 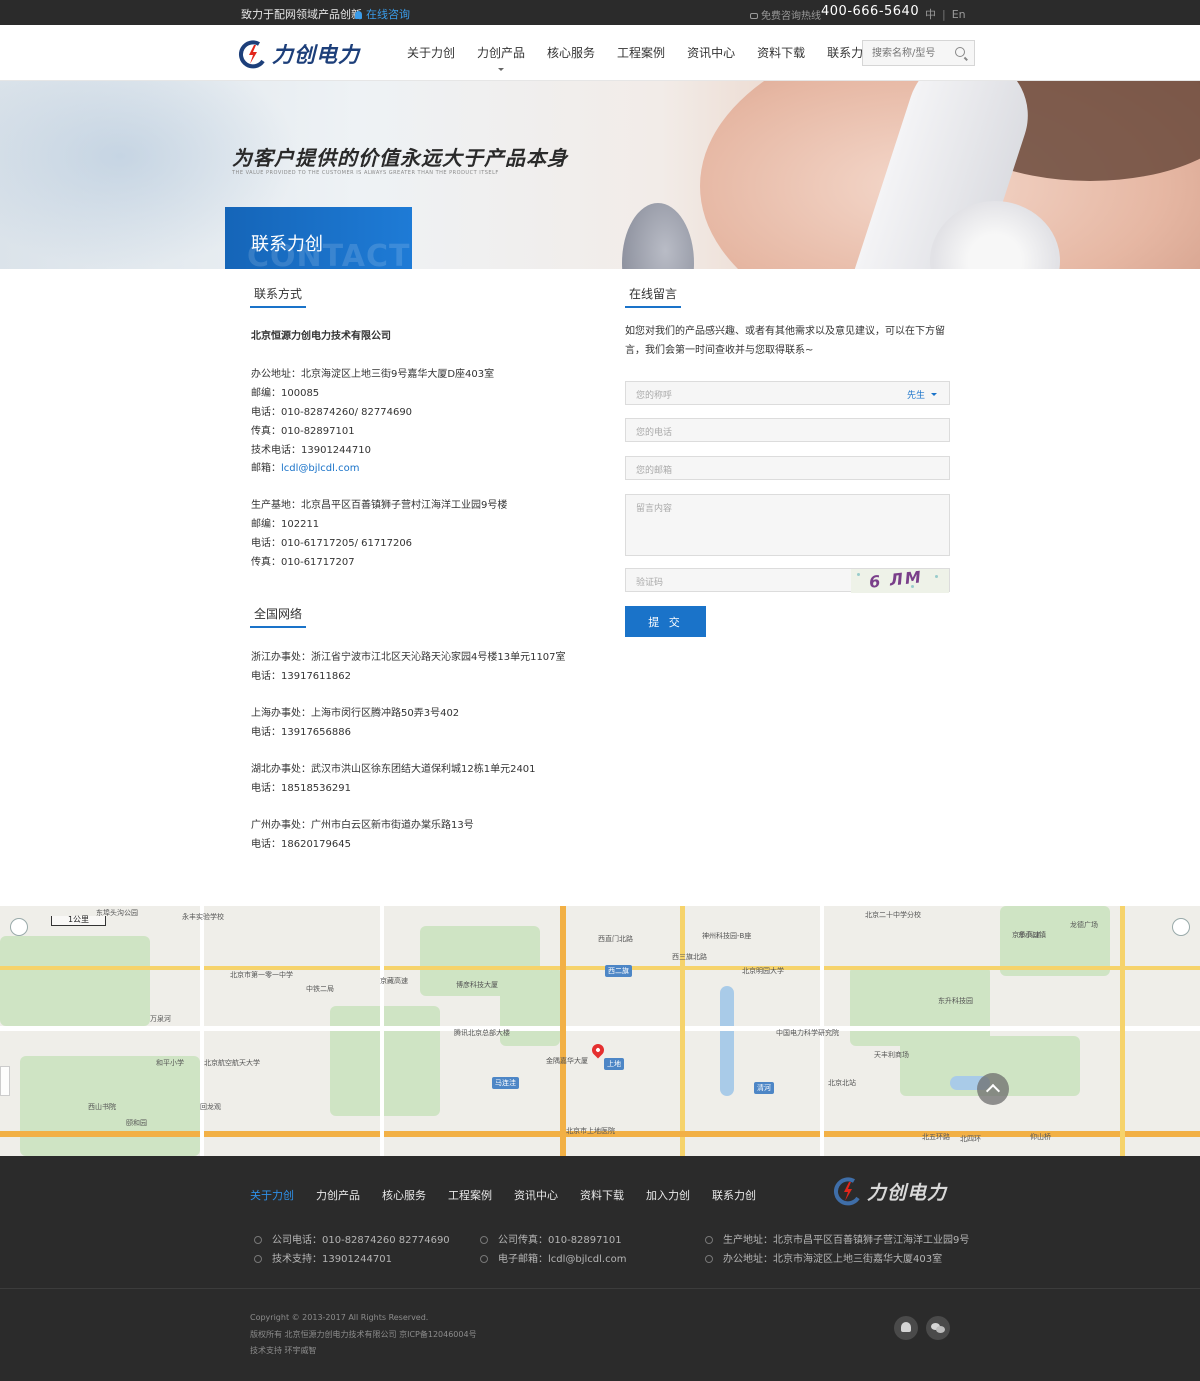 What do you see at coordinates (299, 54) in the screenshot?
I see `site-logo: 力创电力` at bounding box center [299, 54].